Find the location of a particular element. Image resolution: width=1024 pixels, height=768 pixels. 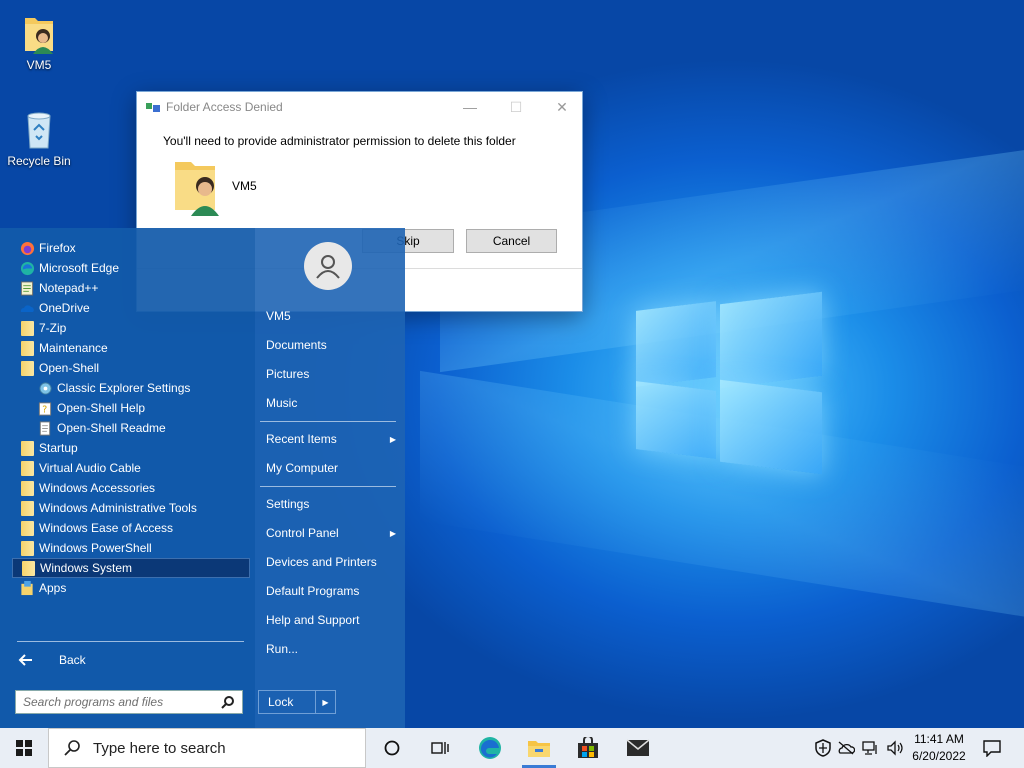

program-item-7-zip: 7-Zip is located at coordinates (131, 328).